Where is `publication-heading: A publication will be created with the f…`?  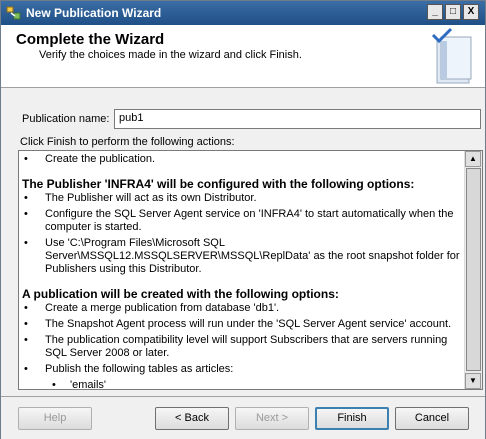 publication-heading: A publication will be created with the f… is located at coordinates (180, 294).